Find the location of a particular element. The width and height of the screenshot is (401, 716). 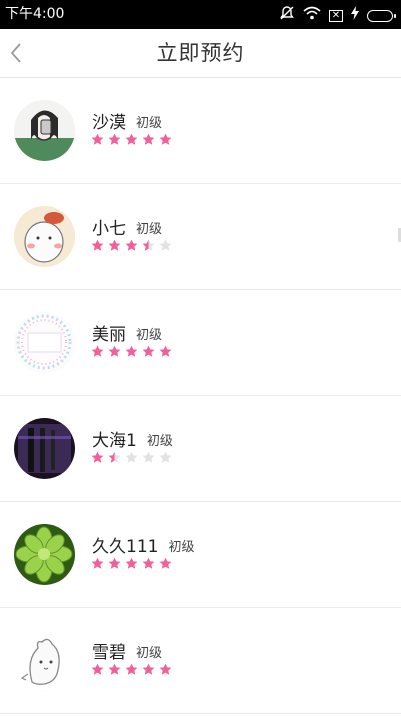

status-time: 下午4:00 is located at coordinates (35, 14).